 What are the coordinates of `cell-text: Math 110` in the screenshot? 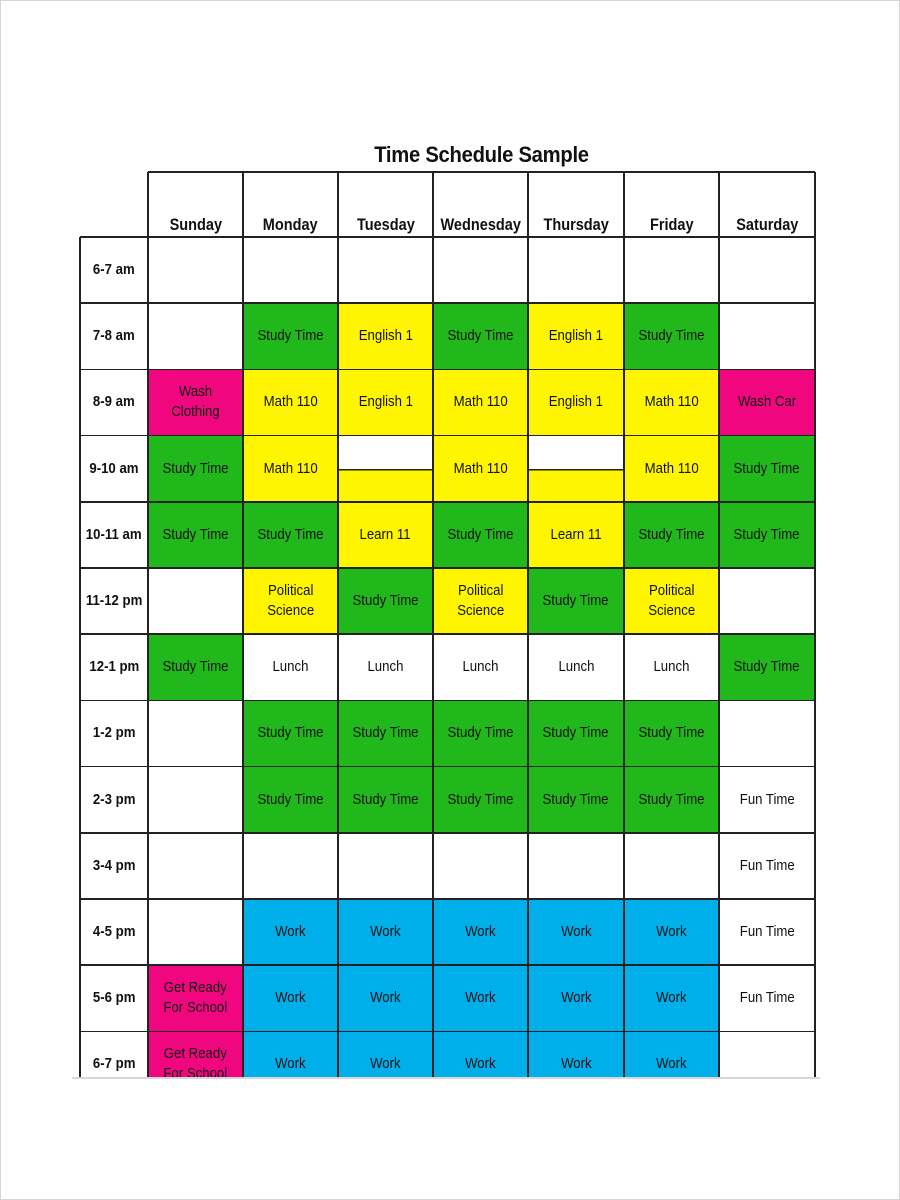 It's located at (671, 468).